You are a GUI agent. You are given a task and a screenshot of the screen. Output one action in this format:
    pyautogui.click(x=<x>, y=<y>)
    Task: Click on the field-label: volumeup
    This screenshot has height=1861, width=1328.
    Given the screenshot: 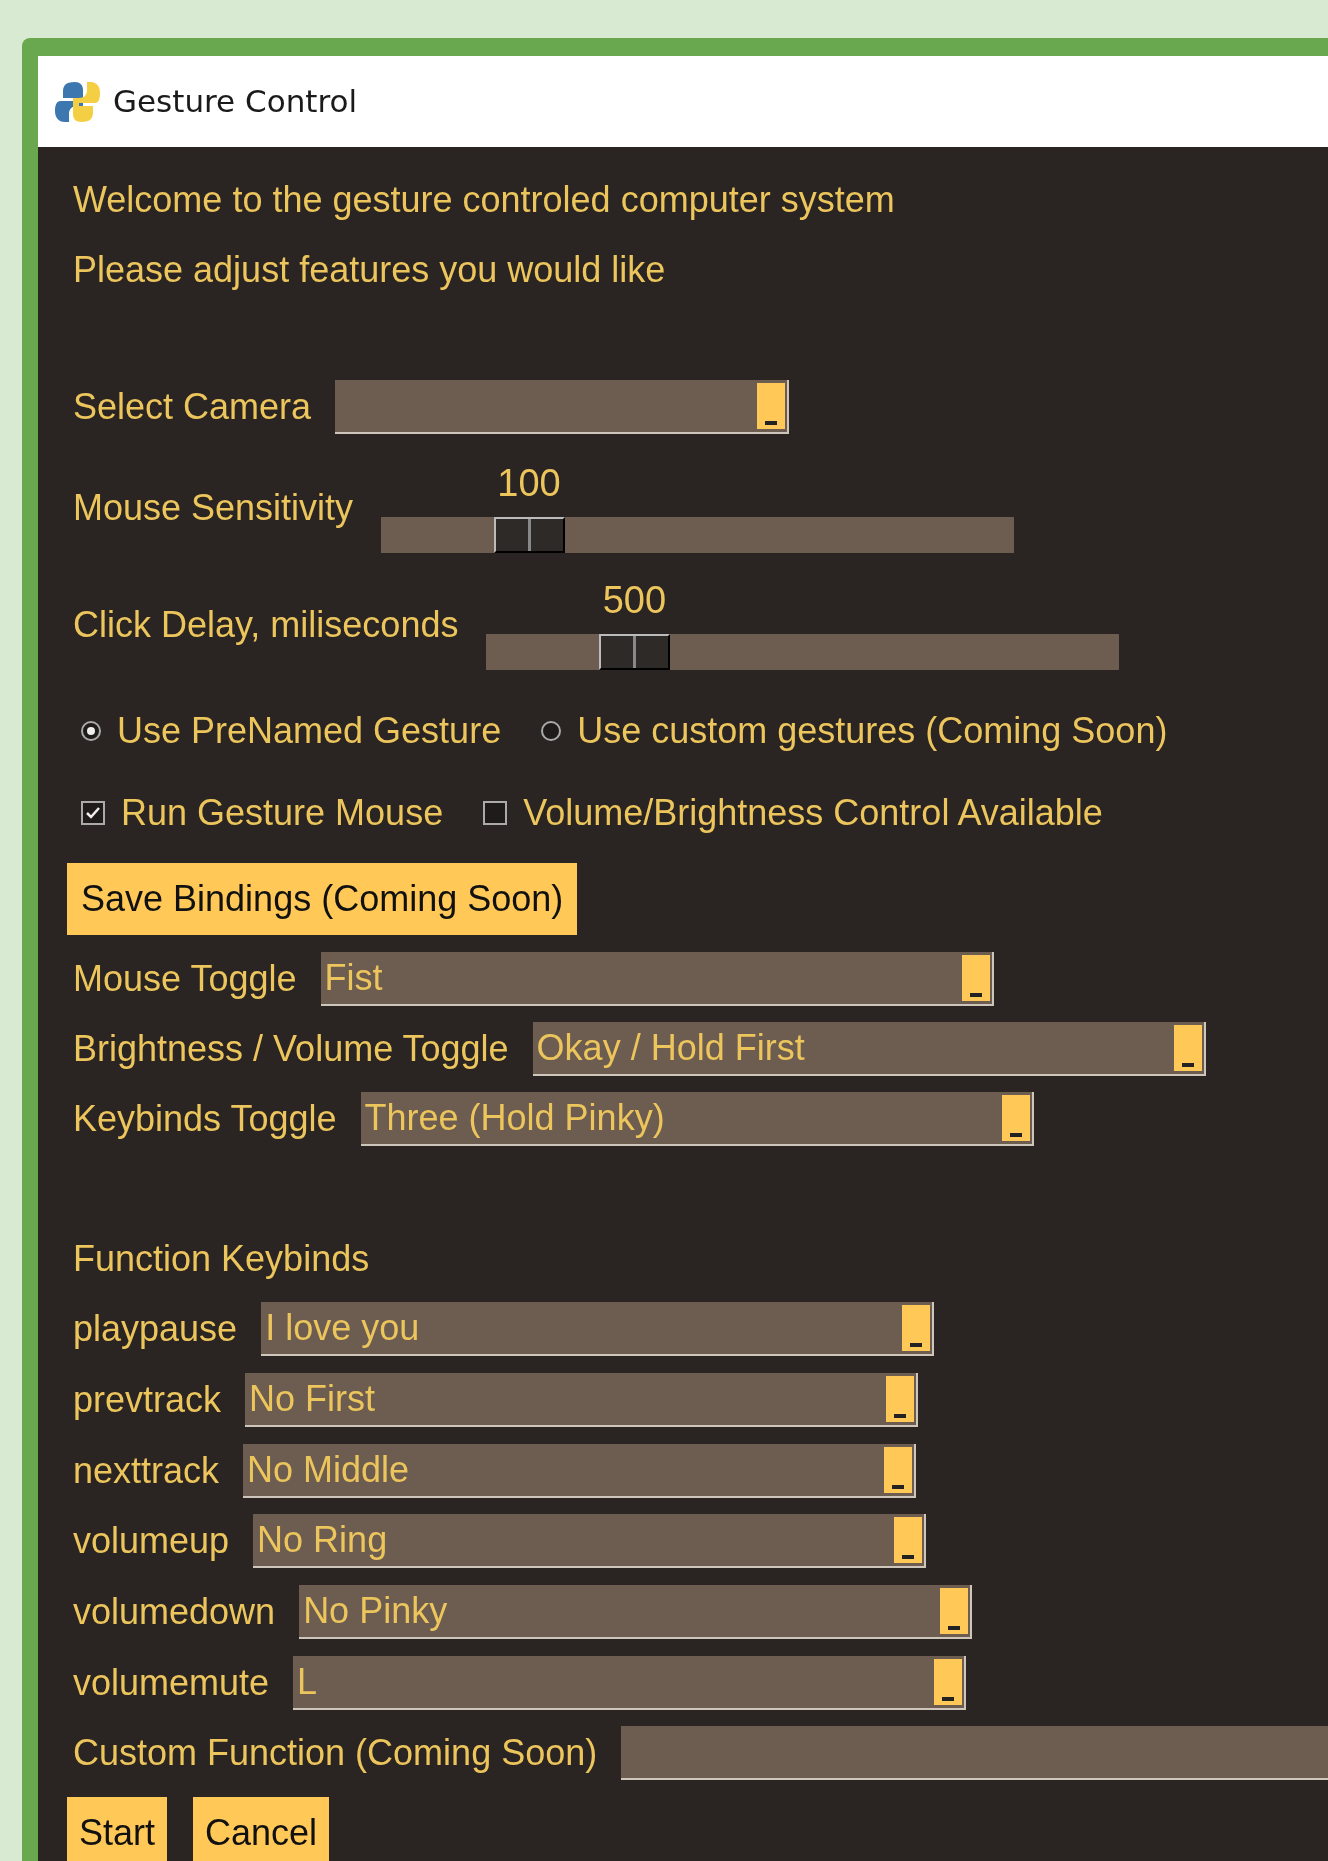 What is the action you would take?
    pyautogui.click(x=151, y=1541)
    